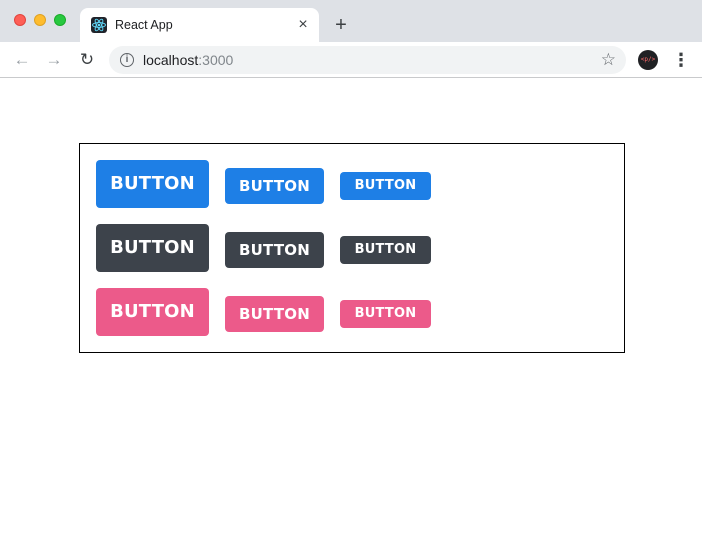 The image size is (702, 546). Describe the element at coordinates (274, 314) in the screenshot. I see `pink-medium-button: BUTTON` at that location.